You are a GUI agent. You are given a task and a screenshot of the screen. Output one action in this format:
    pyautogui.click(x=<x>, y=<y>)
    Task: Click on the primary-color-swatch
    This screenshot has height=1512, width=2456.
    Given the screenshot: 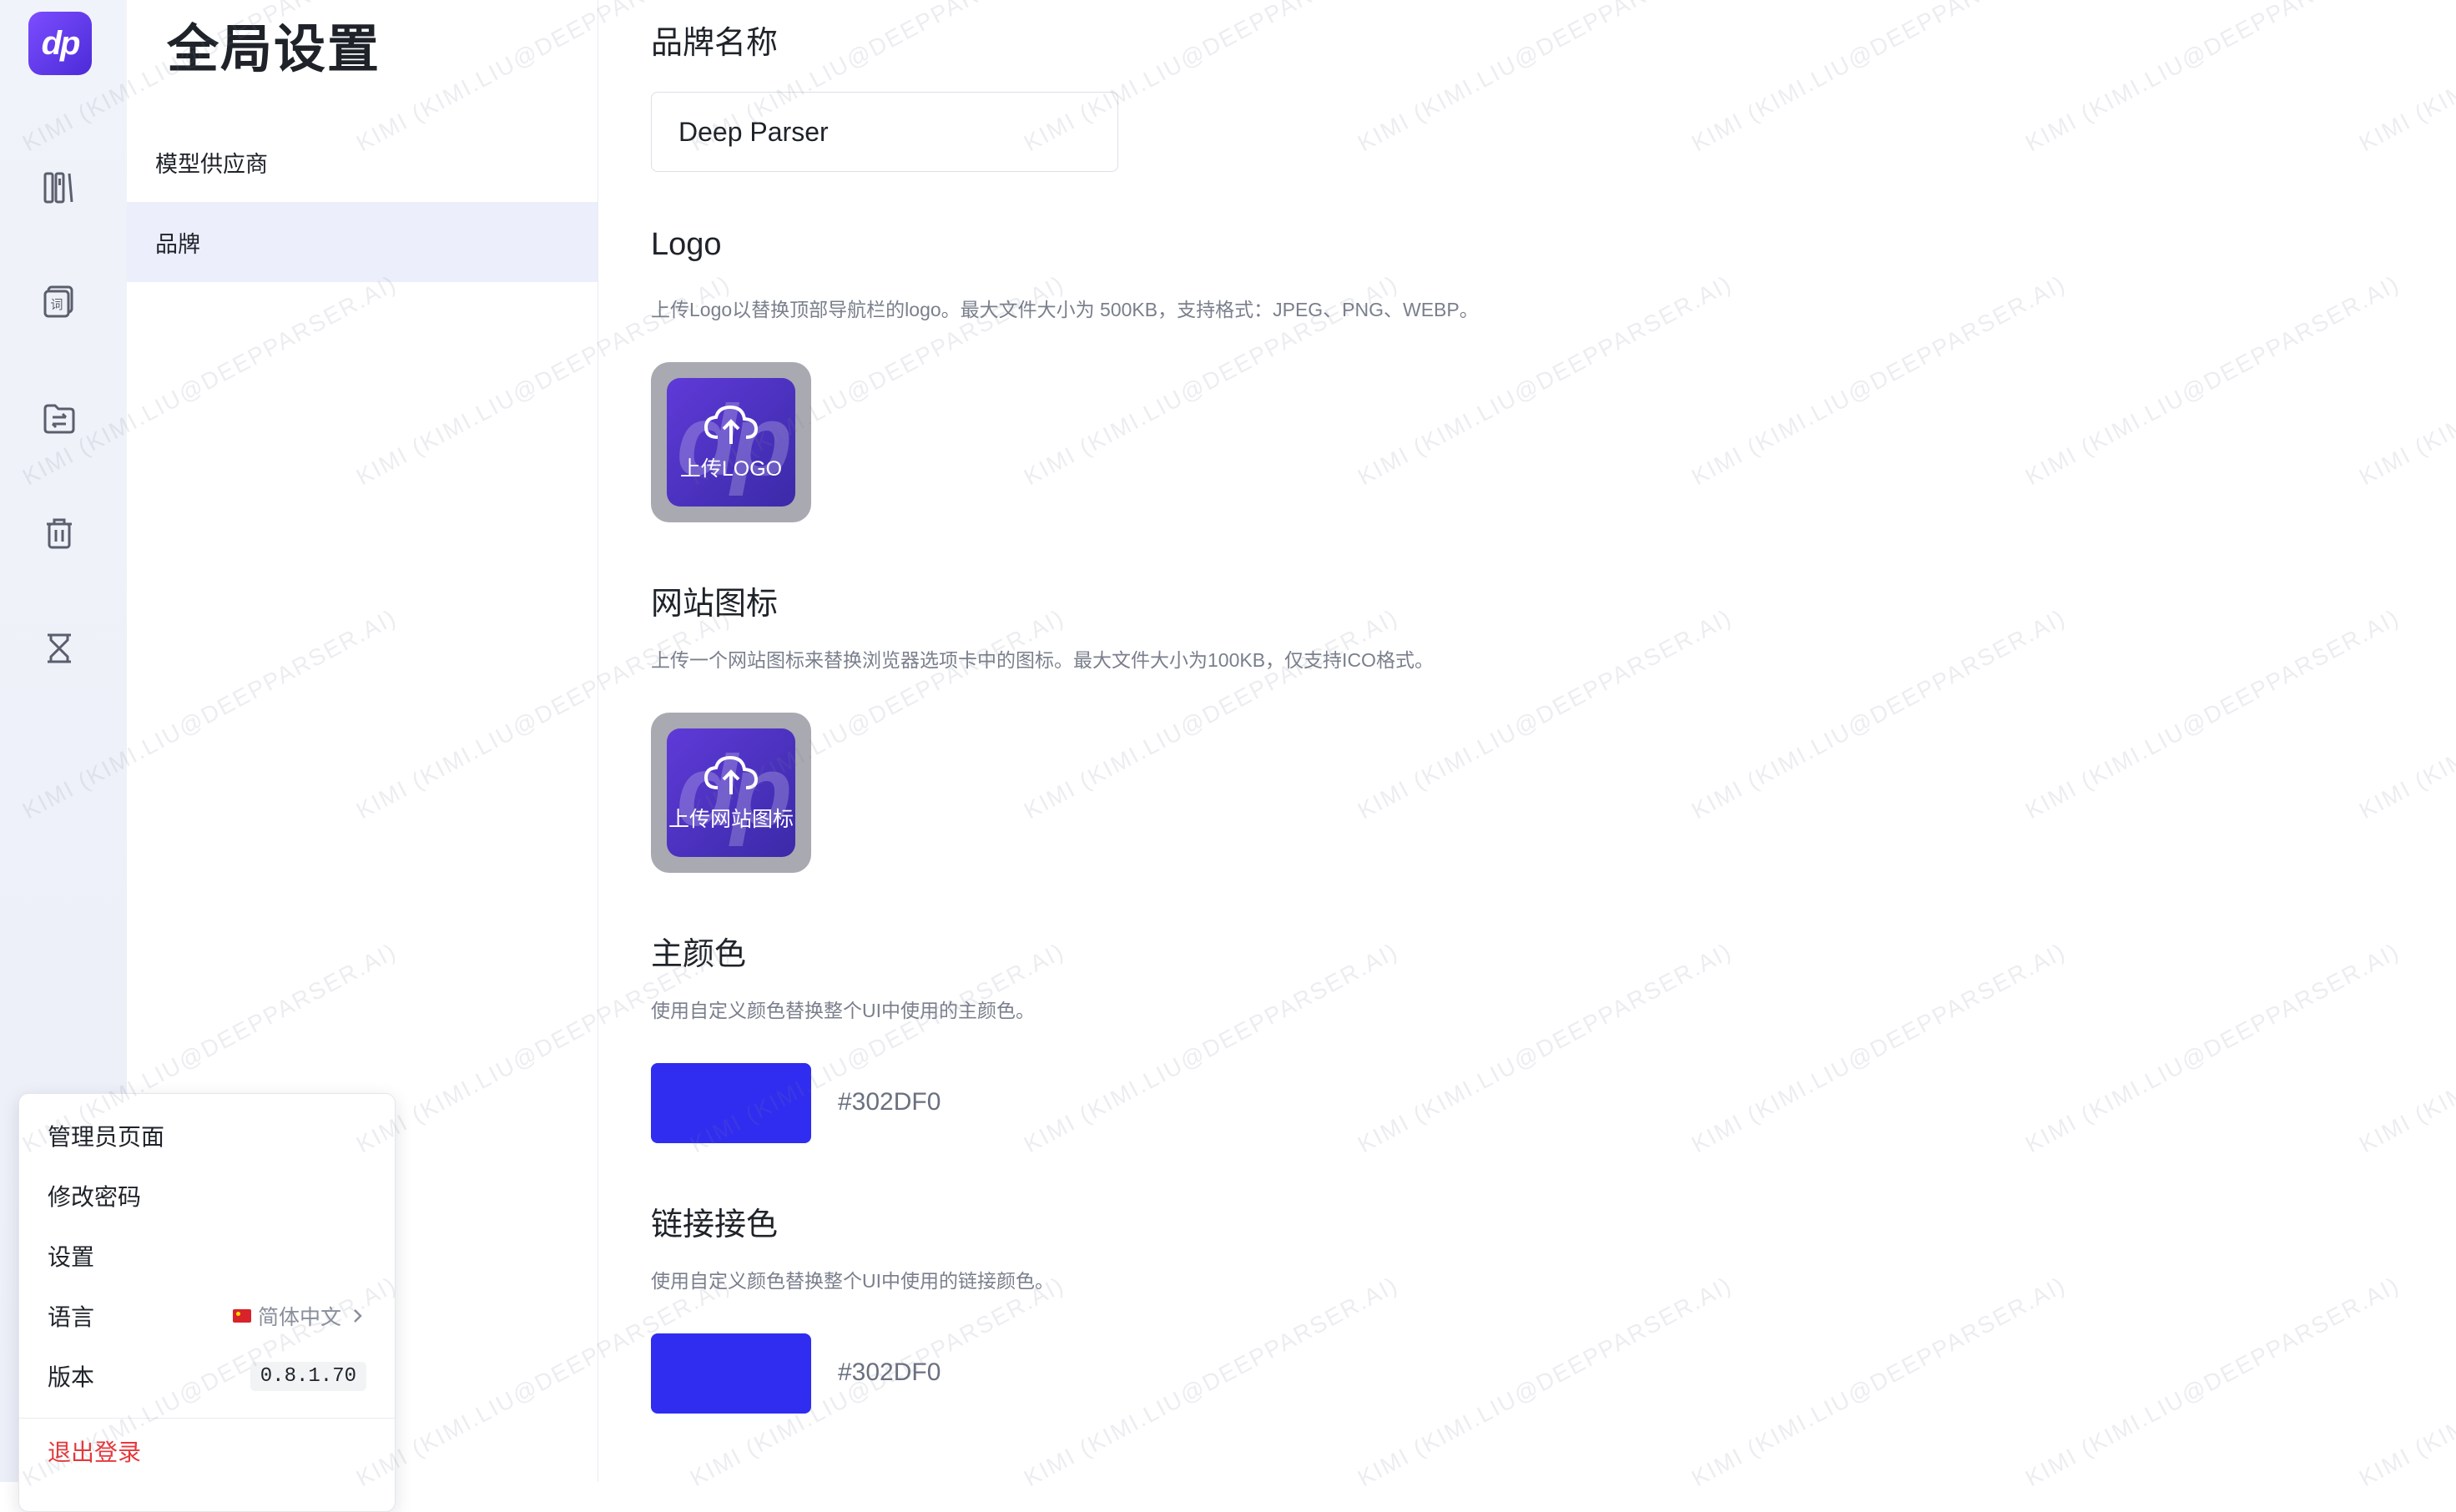 What is the action you would take?
    pyautogui.click(x=731, y=1103)
    